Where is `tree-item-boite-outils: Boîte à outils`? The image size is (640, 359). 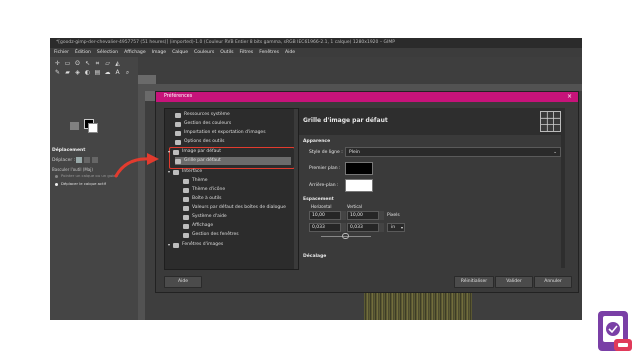
tree-item-boite-outils: Boîte à outils is located at coordinates (202, 199).